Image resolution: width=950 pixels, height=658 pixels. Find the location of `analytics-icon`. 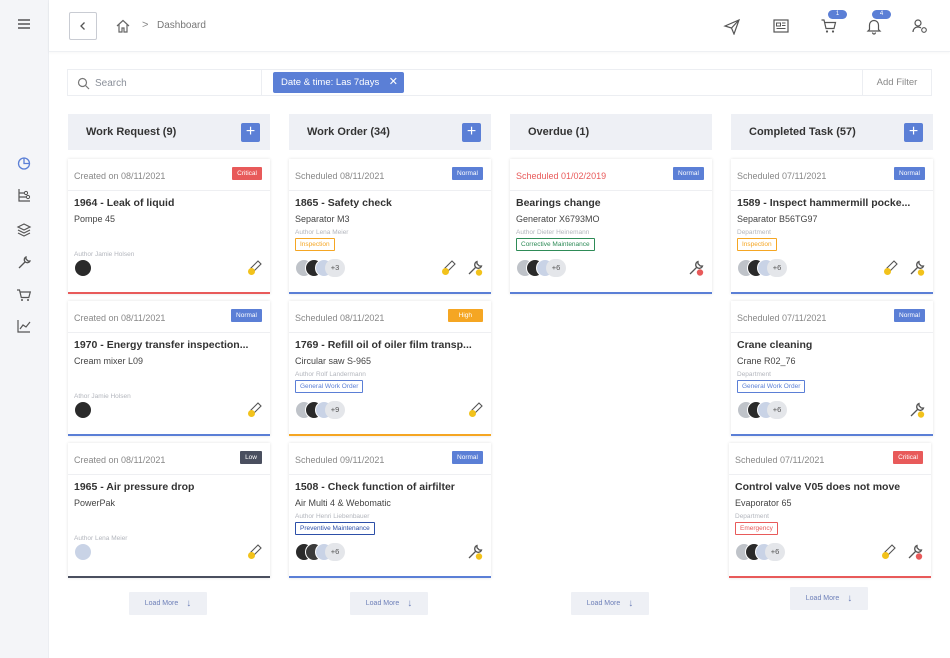

analytics-icon is located at coordinates (24, 326).